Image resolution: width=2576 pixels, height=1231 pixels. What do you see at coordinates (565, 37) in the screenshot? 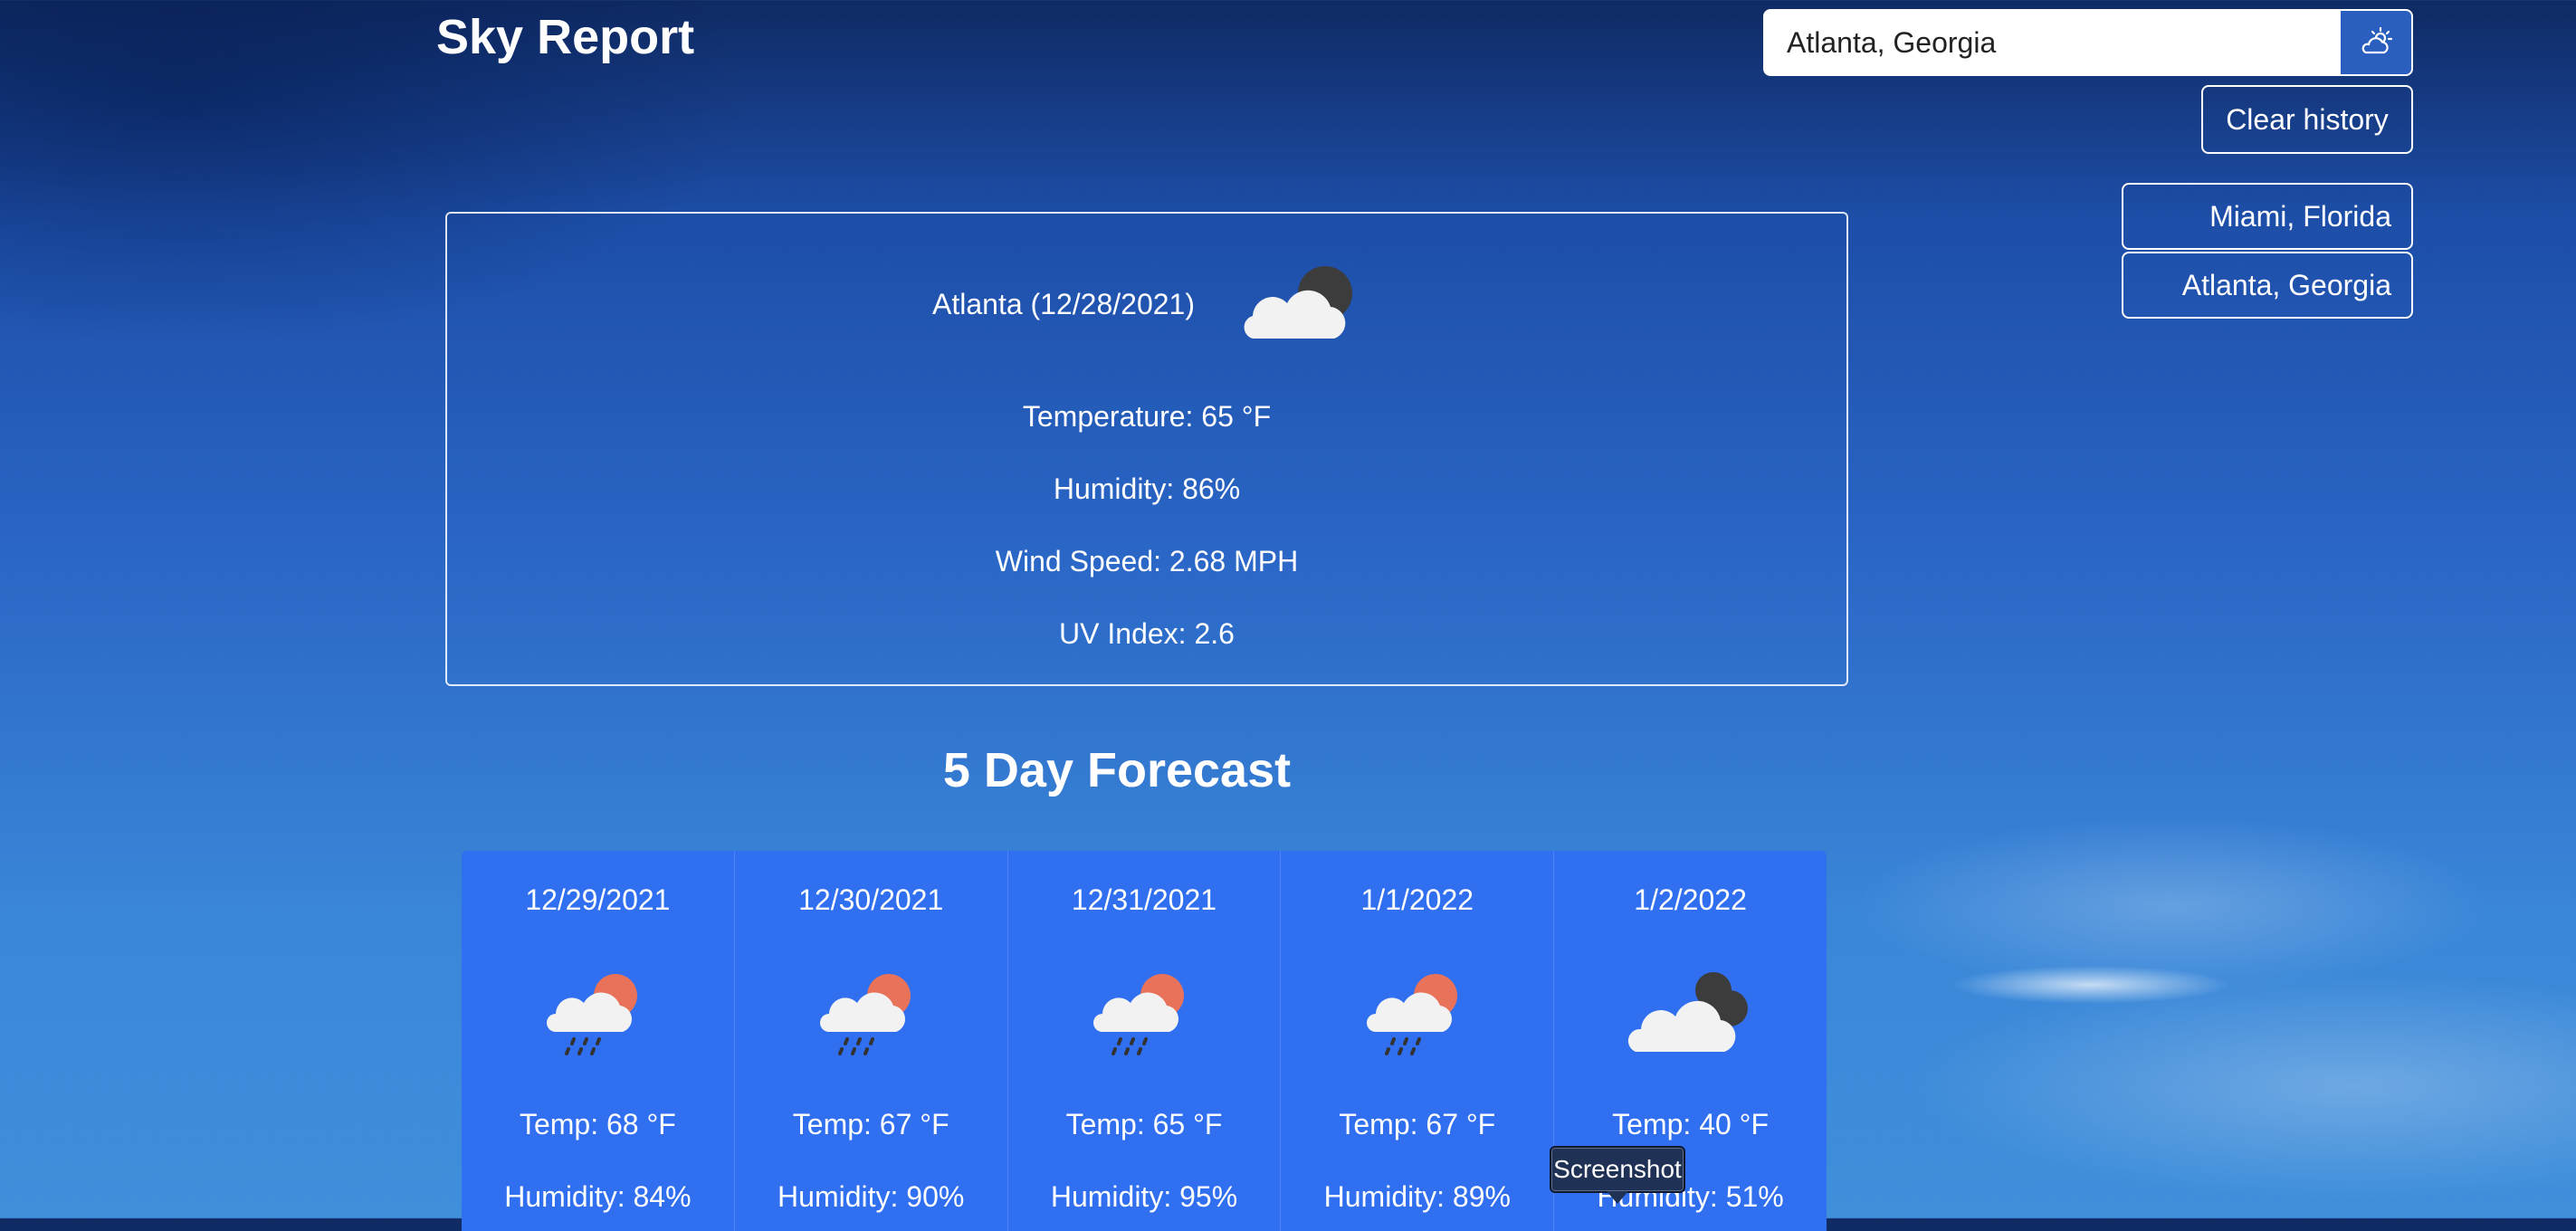
I see `app-title: Sky Report` at bounding box center [565, 37].